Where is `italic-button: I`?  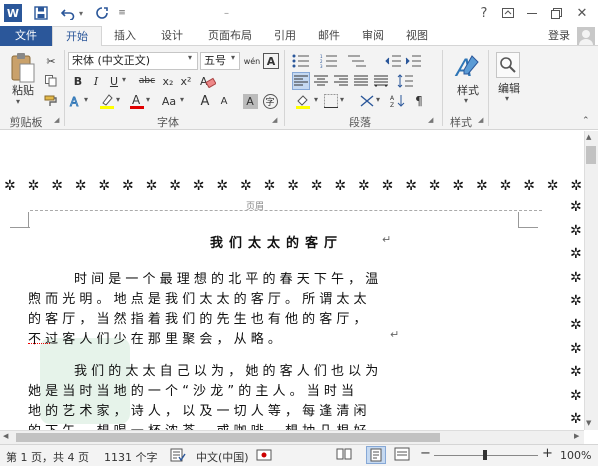 italic-button: I is located at coordinates (96, 81).